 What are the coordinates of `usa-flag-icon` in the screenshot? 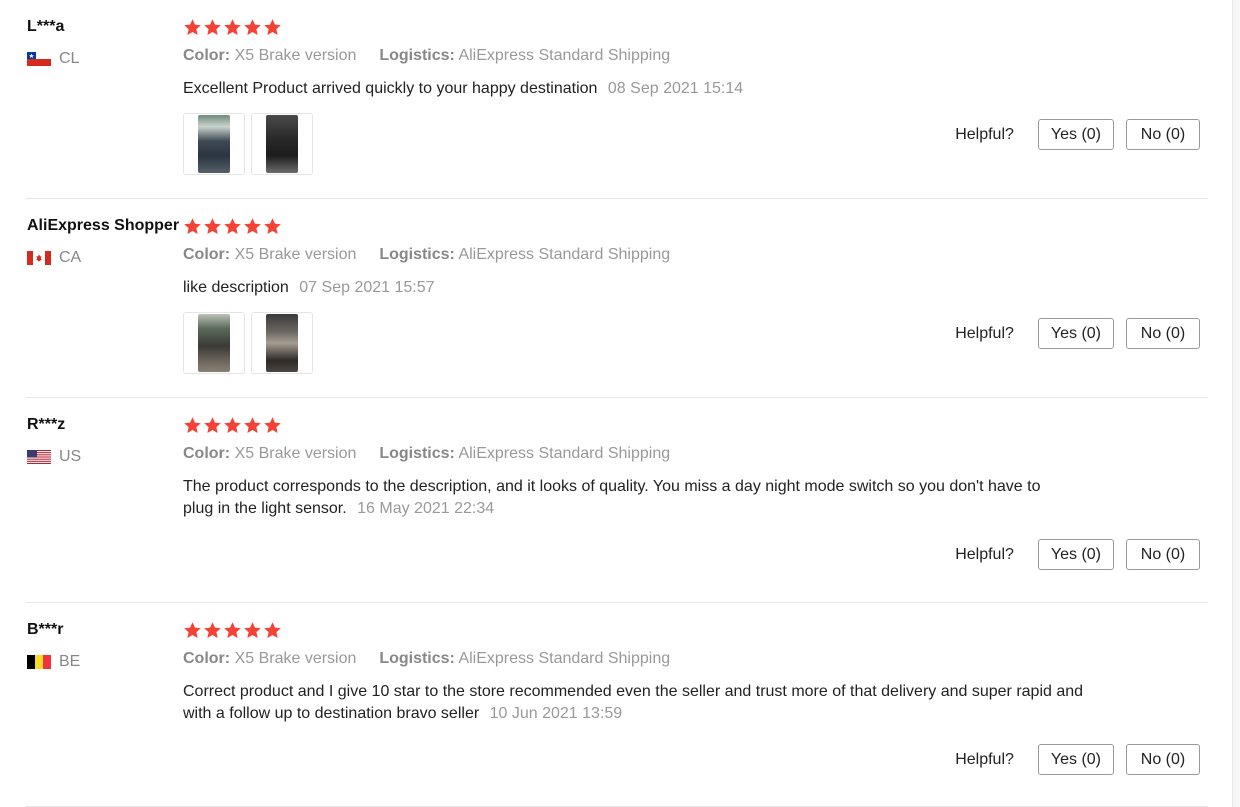 It's located at (39, 457).